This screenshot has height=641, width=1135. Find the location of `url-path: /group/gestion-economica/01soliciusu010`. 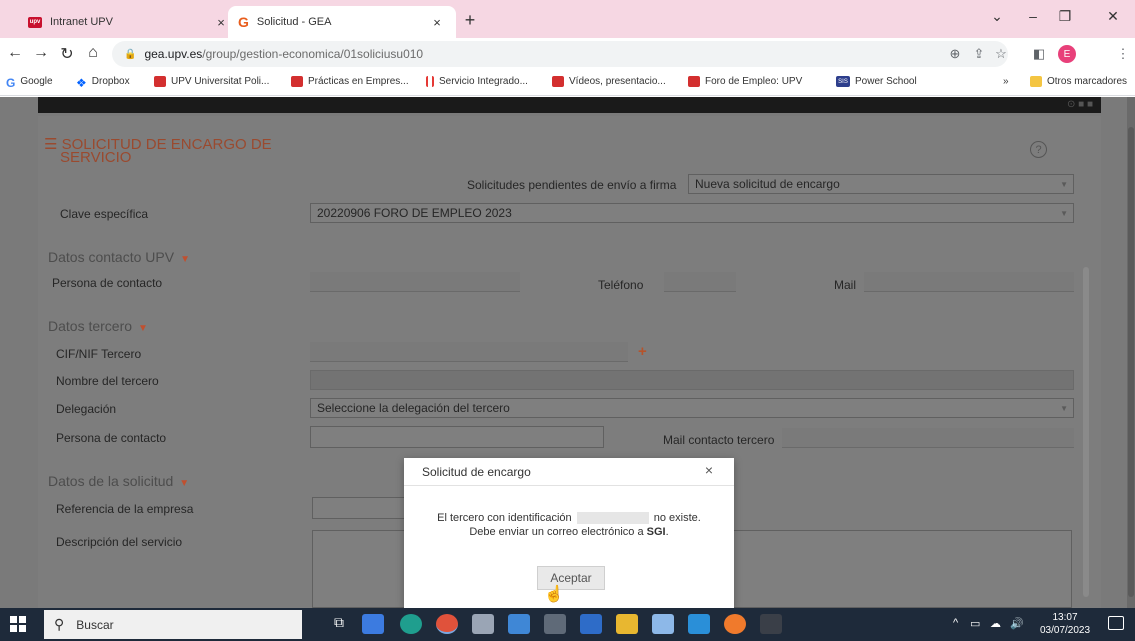

url-path: /group/gestion-economica/01soliciusu010 is located at coordinates (313, 54).